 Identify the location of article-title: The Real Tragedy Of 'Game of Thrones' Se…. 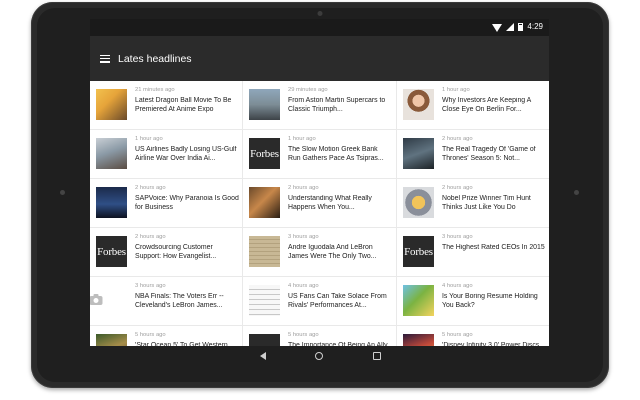
(489, 154).